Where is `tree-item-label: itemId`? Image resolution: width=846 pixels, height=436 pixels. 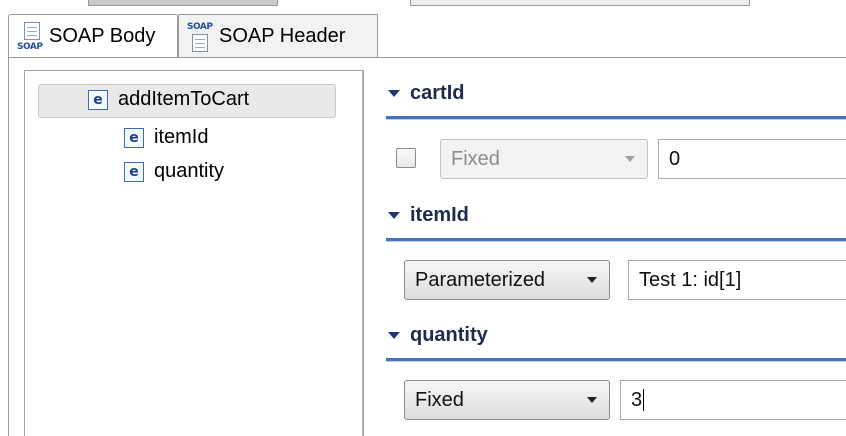 tree-item-label: itemId is located at coordinates (181, 137).